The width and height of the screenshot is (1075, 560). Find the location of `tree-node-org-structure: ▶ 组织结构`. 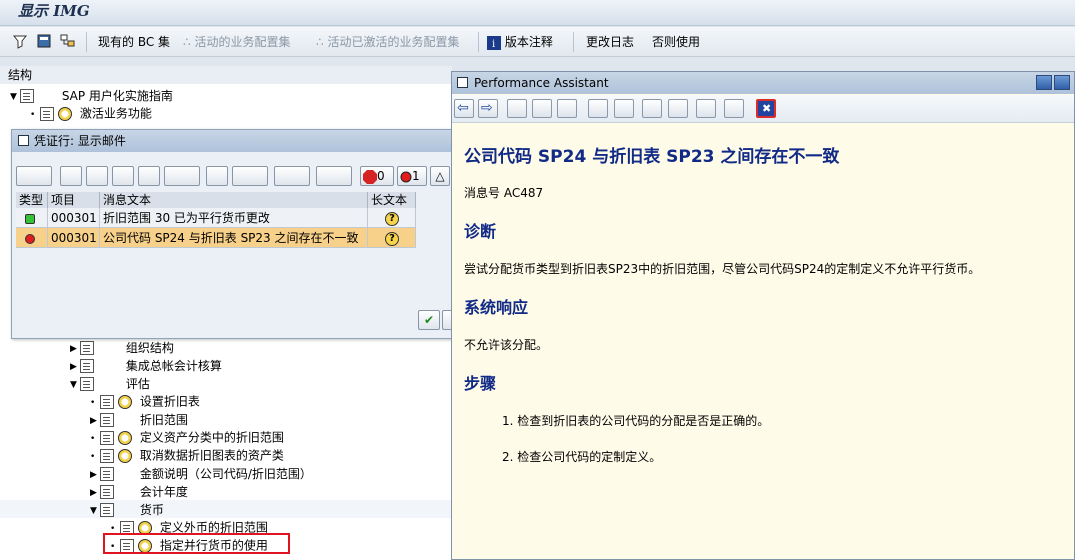

tree-node-org-structure: ▶ 组织结构 is located at coordinates (122, 347).